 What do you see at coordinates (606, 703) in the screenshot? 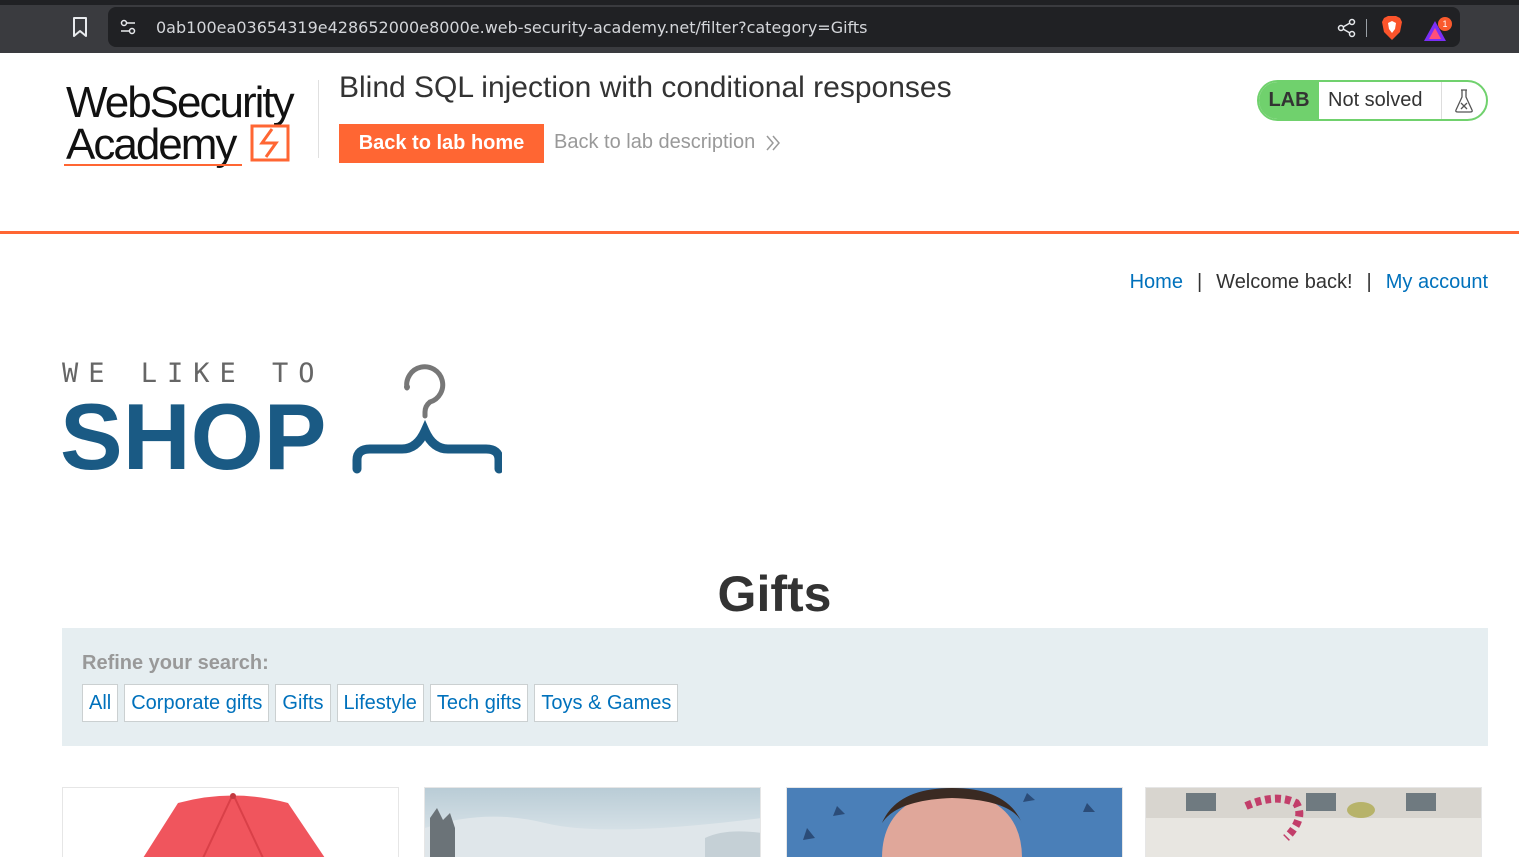
I see `filter-category-toys-games: Toys & Games` at bounding box center [606, 703].